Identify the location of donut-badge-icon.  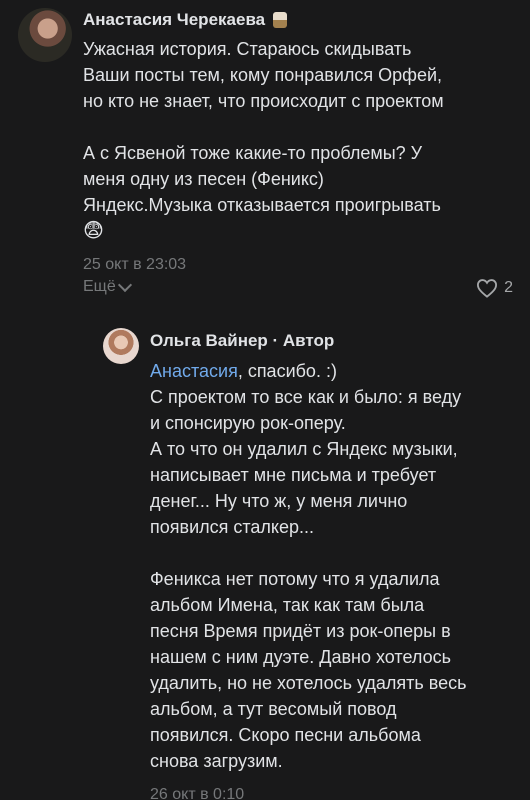
(280, 20).